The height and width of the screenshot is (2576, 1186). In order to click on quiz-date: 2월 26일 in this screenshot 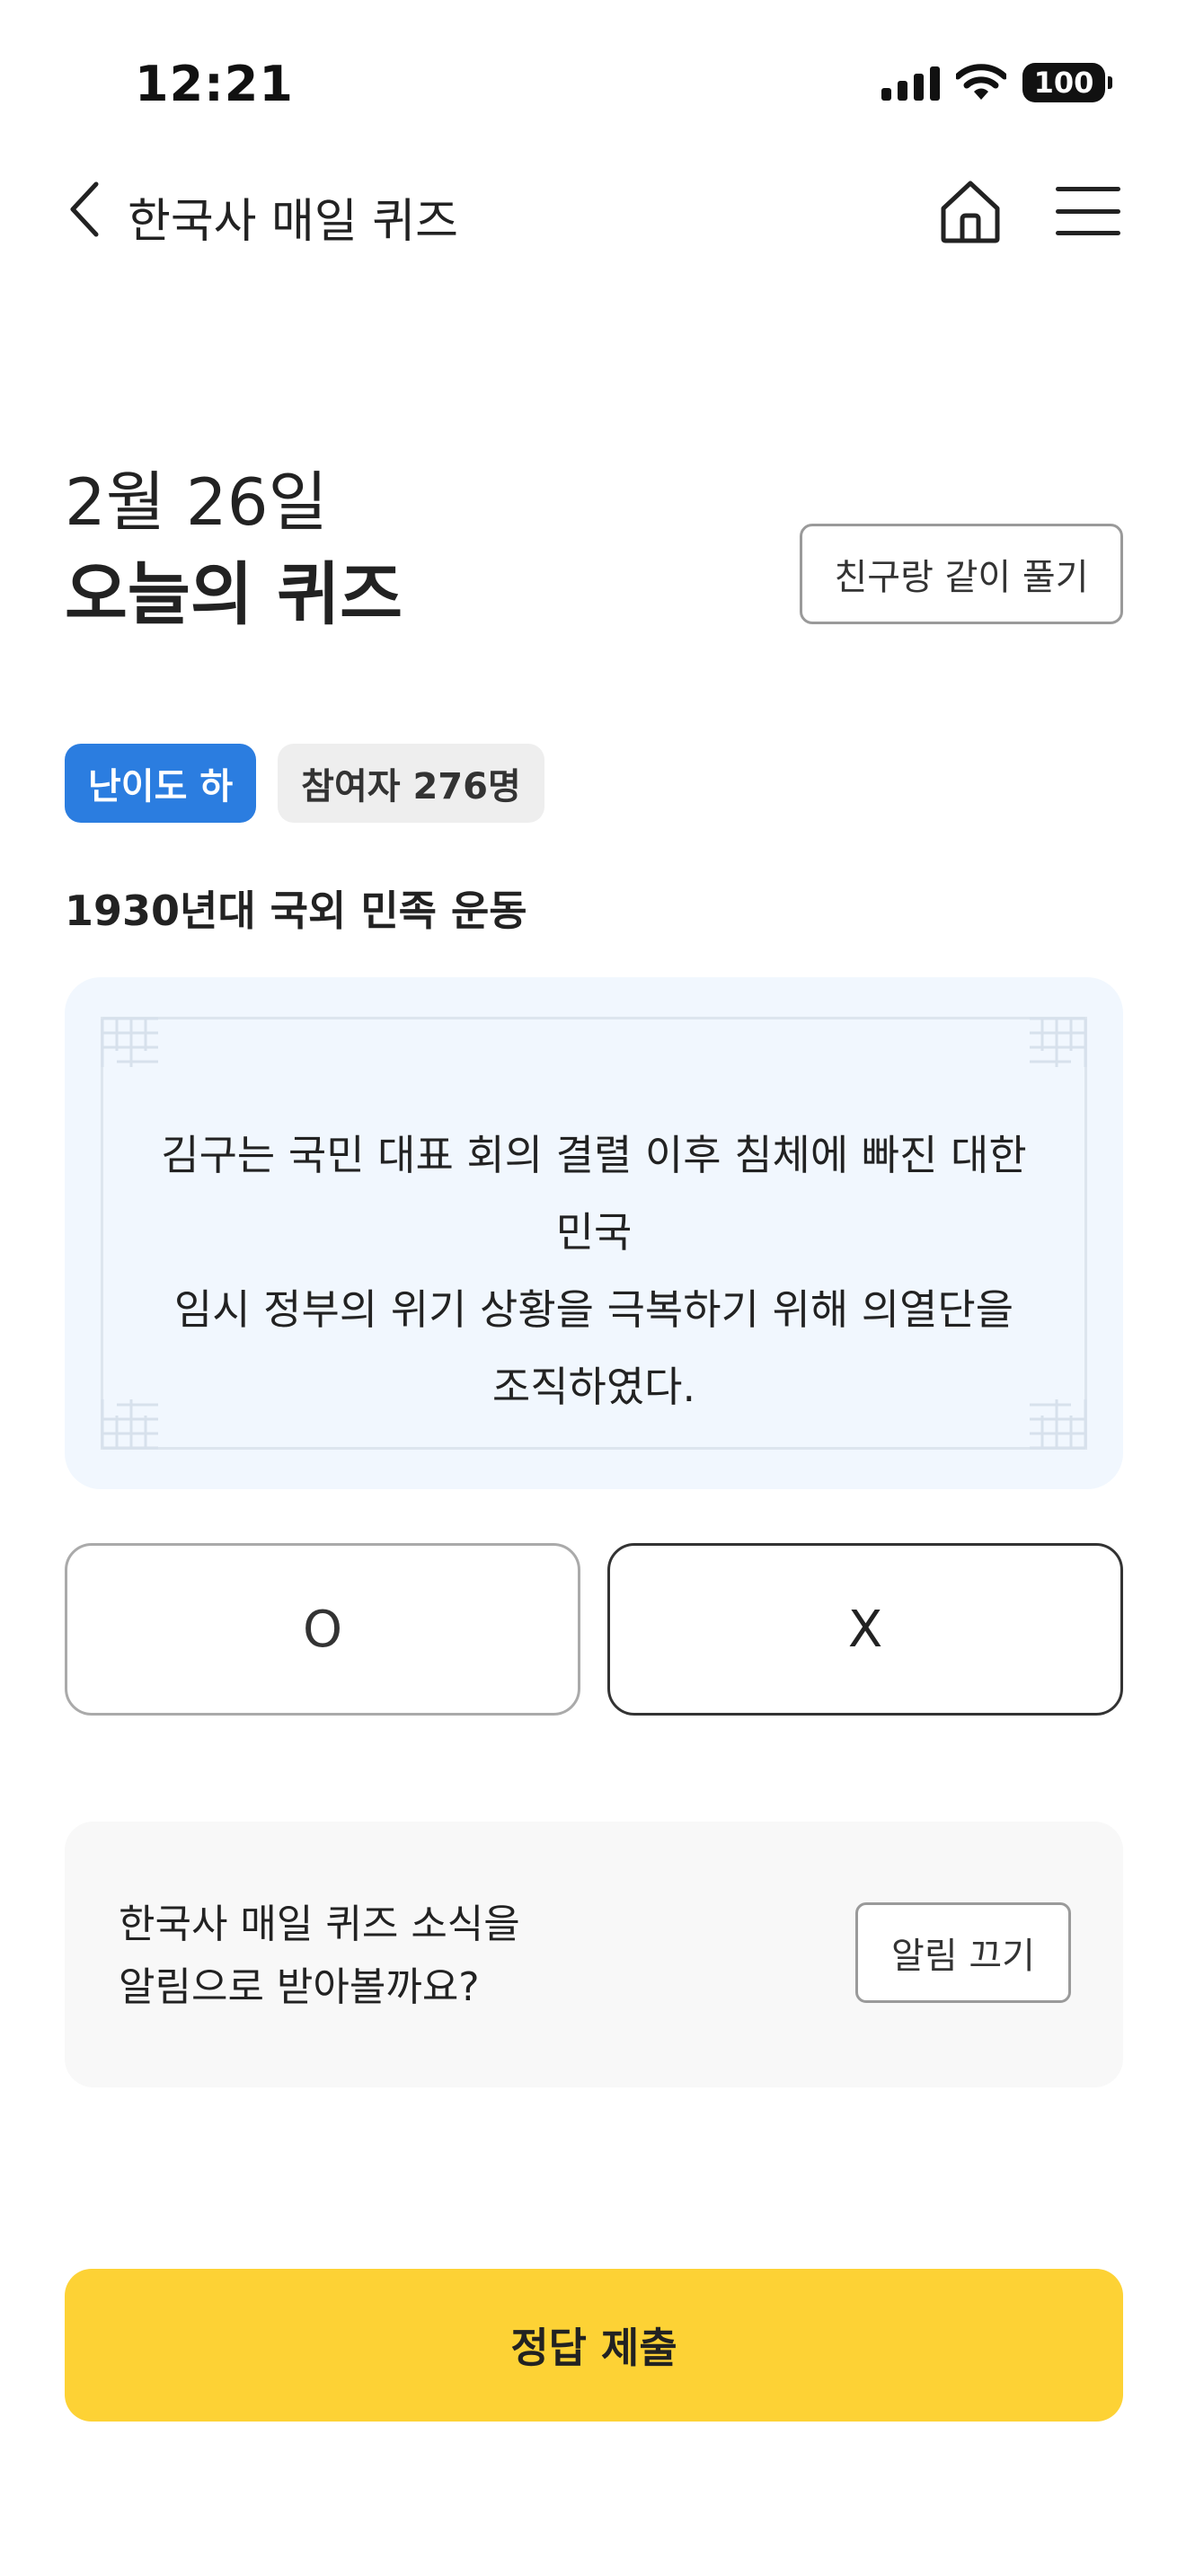, I will do `click(196, 502)`.